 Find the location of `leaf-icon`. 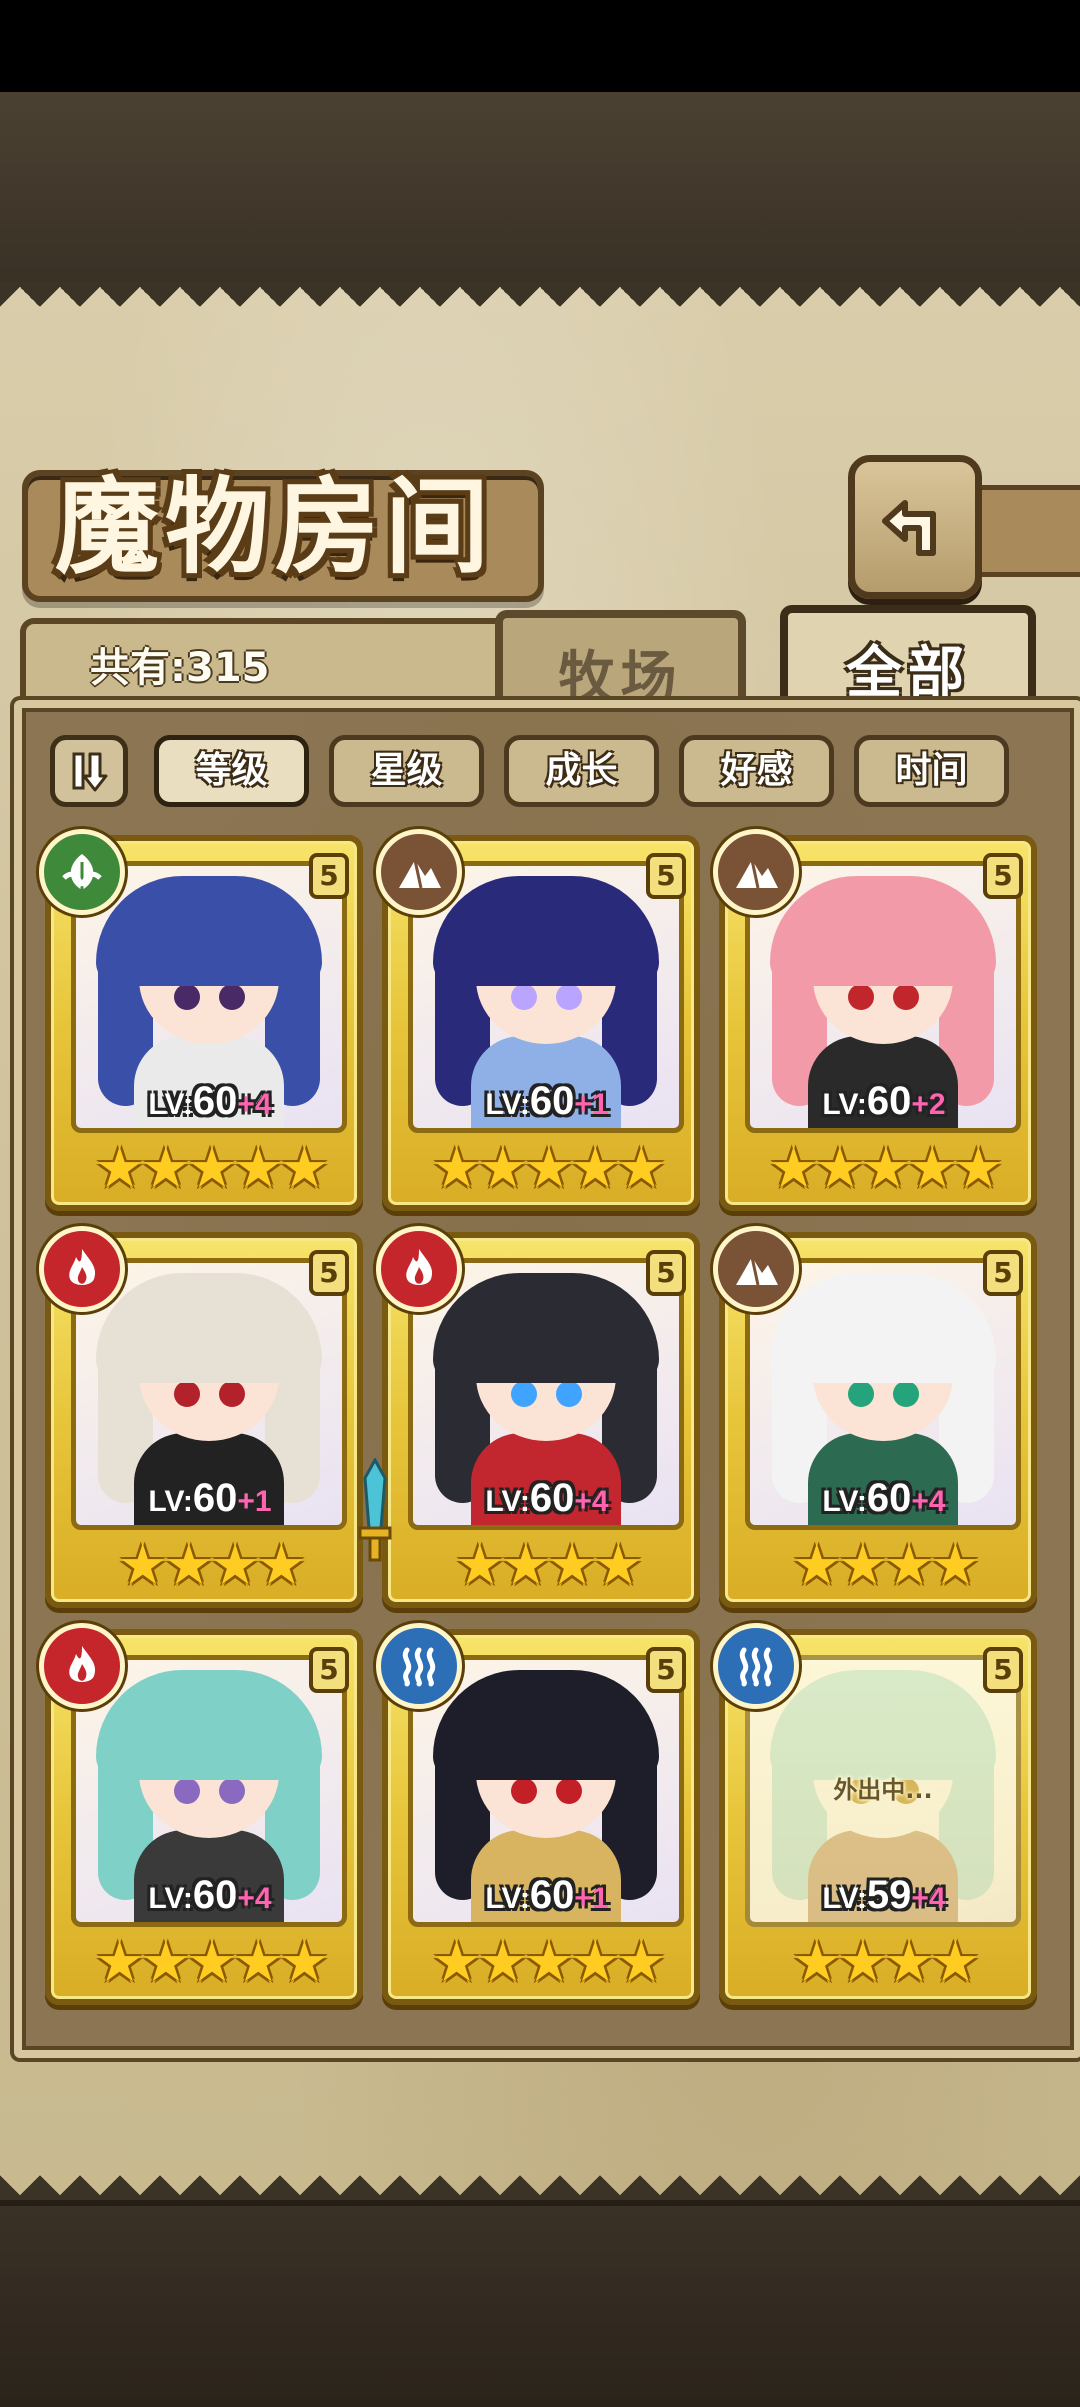

leaf-icon is located at coordinates (82, 872).